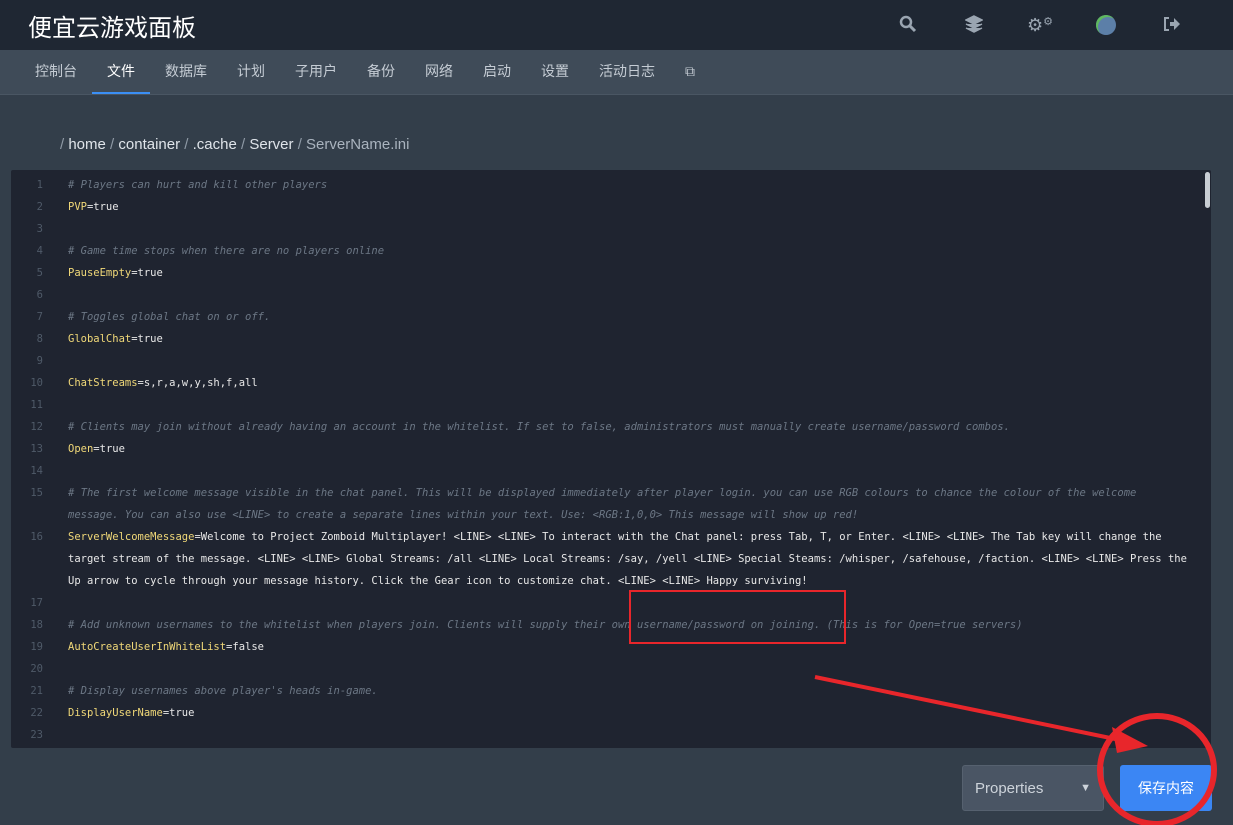 Image resolution: width=1233 pixels, height=825 pixels. Describe the element at coordinates (1207, 190) in the screenshot. I see `scrollbar` at that location.